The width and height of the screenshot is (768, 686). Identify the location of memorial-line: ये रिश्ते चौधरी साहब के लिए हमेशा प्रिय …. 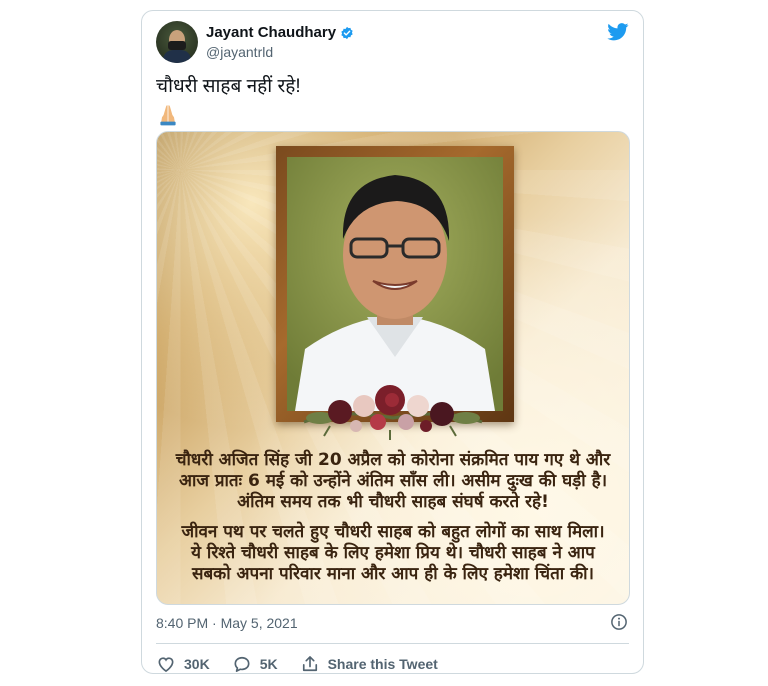
(393, 553).